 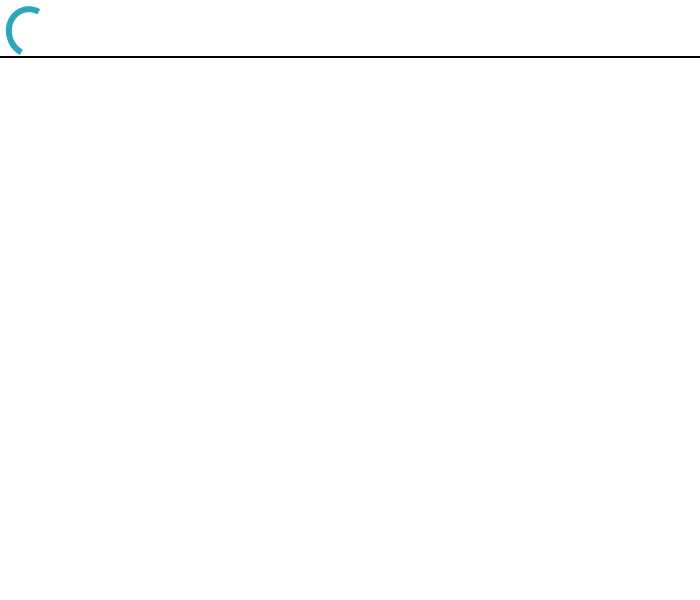 What do you see at coordinates (350, 57) in the screenshot?
I see `header-divider` at bounding box center [350, 57].